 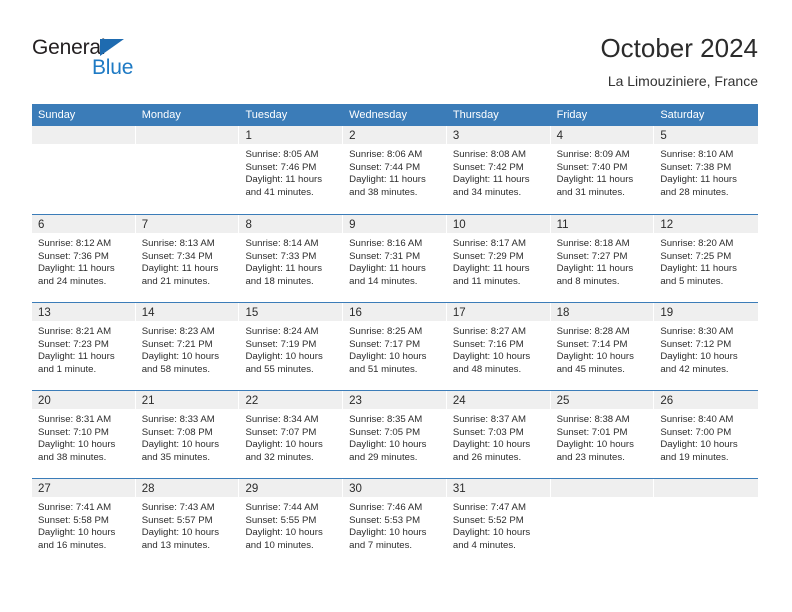 I want to click on sunset-text: Sunset: 7:31 PM, so click(x=385, y=256).